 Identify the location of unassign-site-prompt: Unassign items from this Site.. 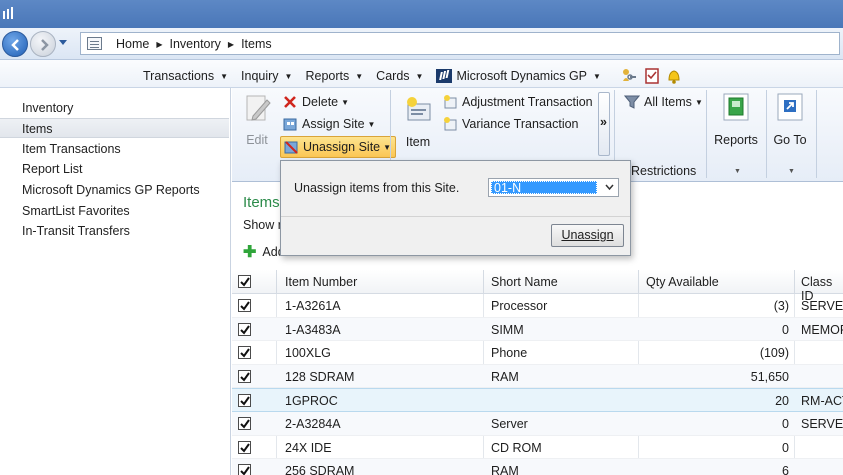
(377, 188).